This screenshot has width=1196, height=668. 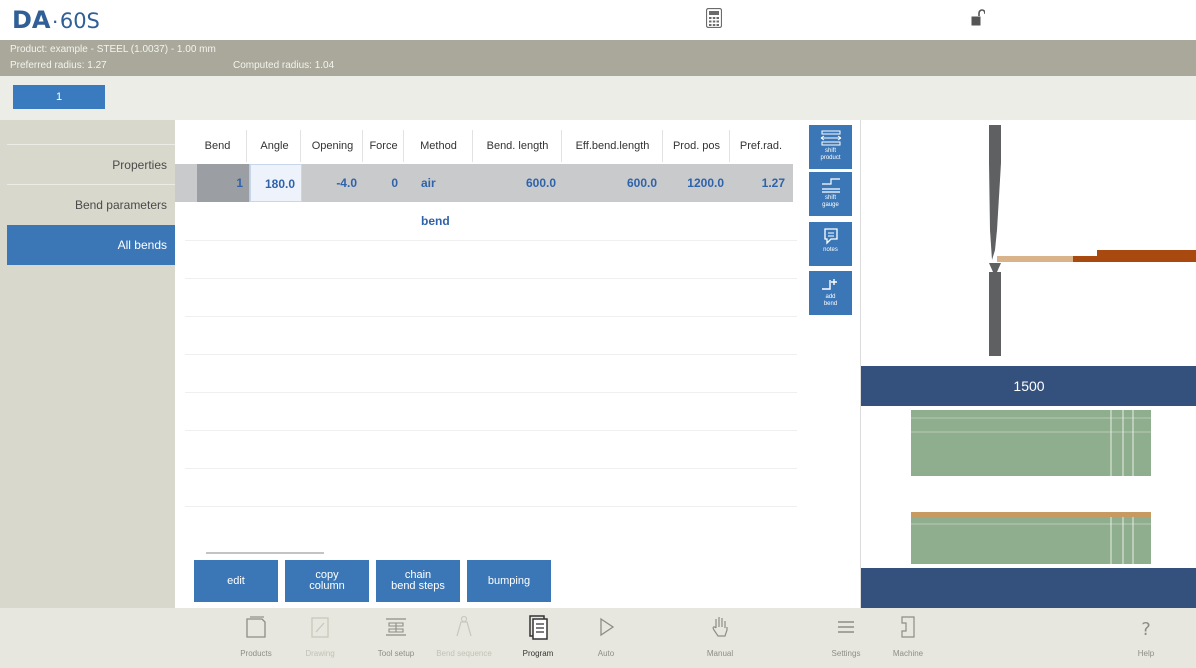 I want to click on edit-button: edit, so click(x=236, y=581).